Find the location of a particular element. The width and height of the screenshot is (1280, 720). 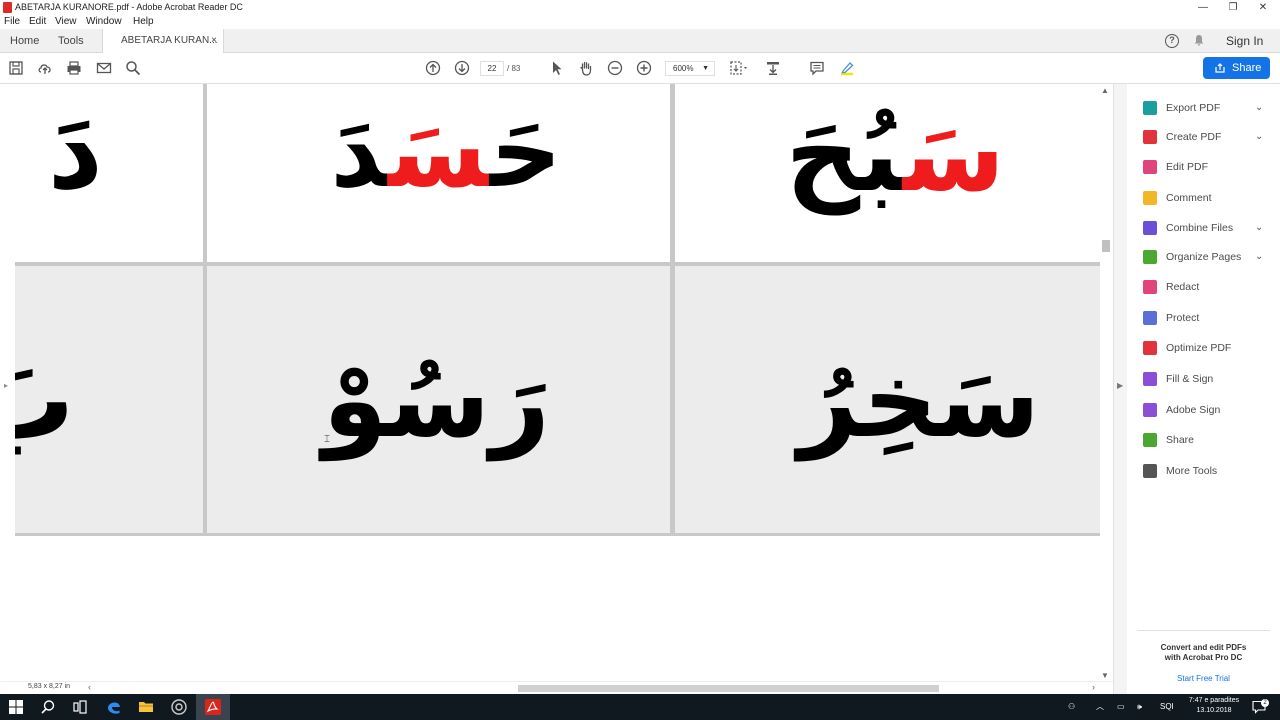

tool-organize-pages: Organize Pages ⌄ is located at coordinates (1203, 257).